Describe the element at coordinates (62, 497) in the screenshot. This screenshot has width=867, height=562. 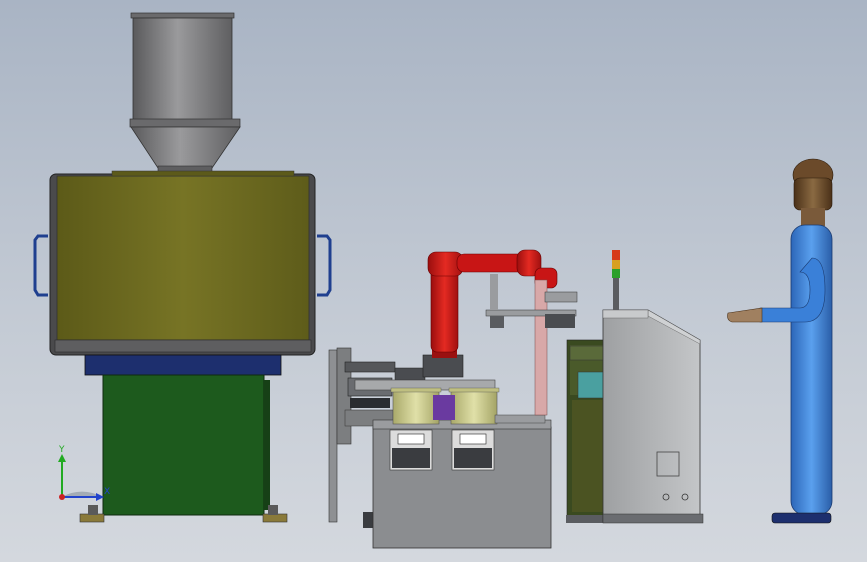
I see `origin-marker` at that location.